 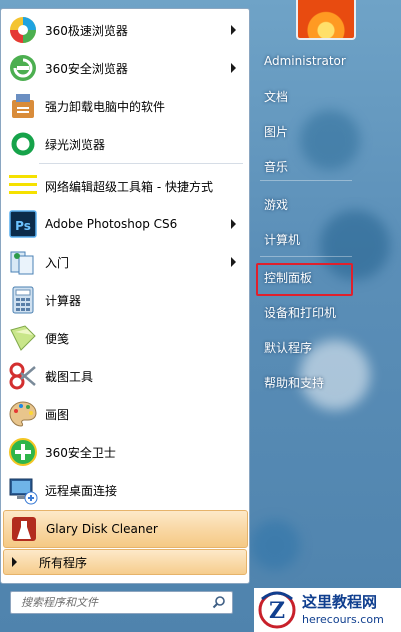 I want to click on site-logo-icon: Z, so click(x=277, y=610).